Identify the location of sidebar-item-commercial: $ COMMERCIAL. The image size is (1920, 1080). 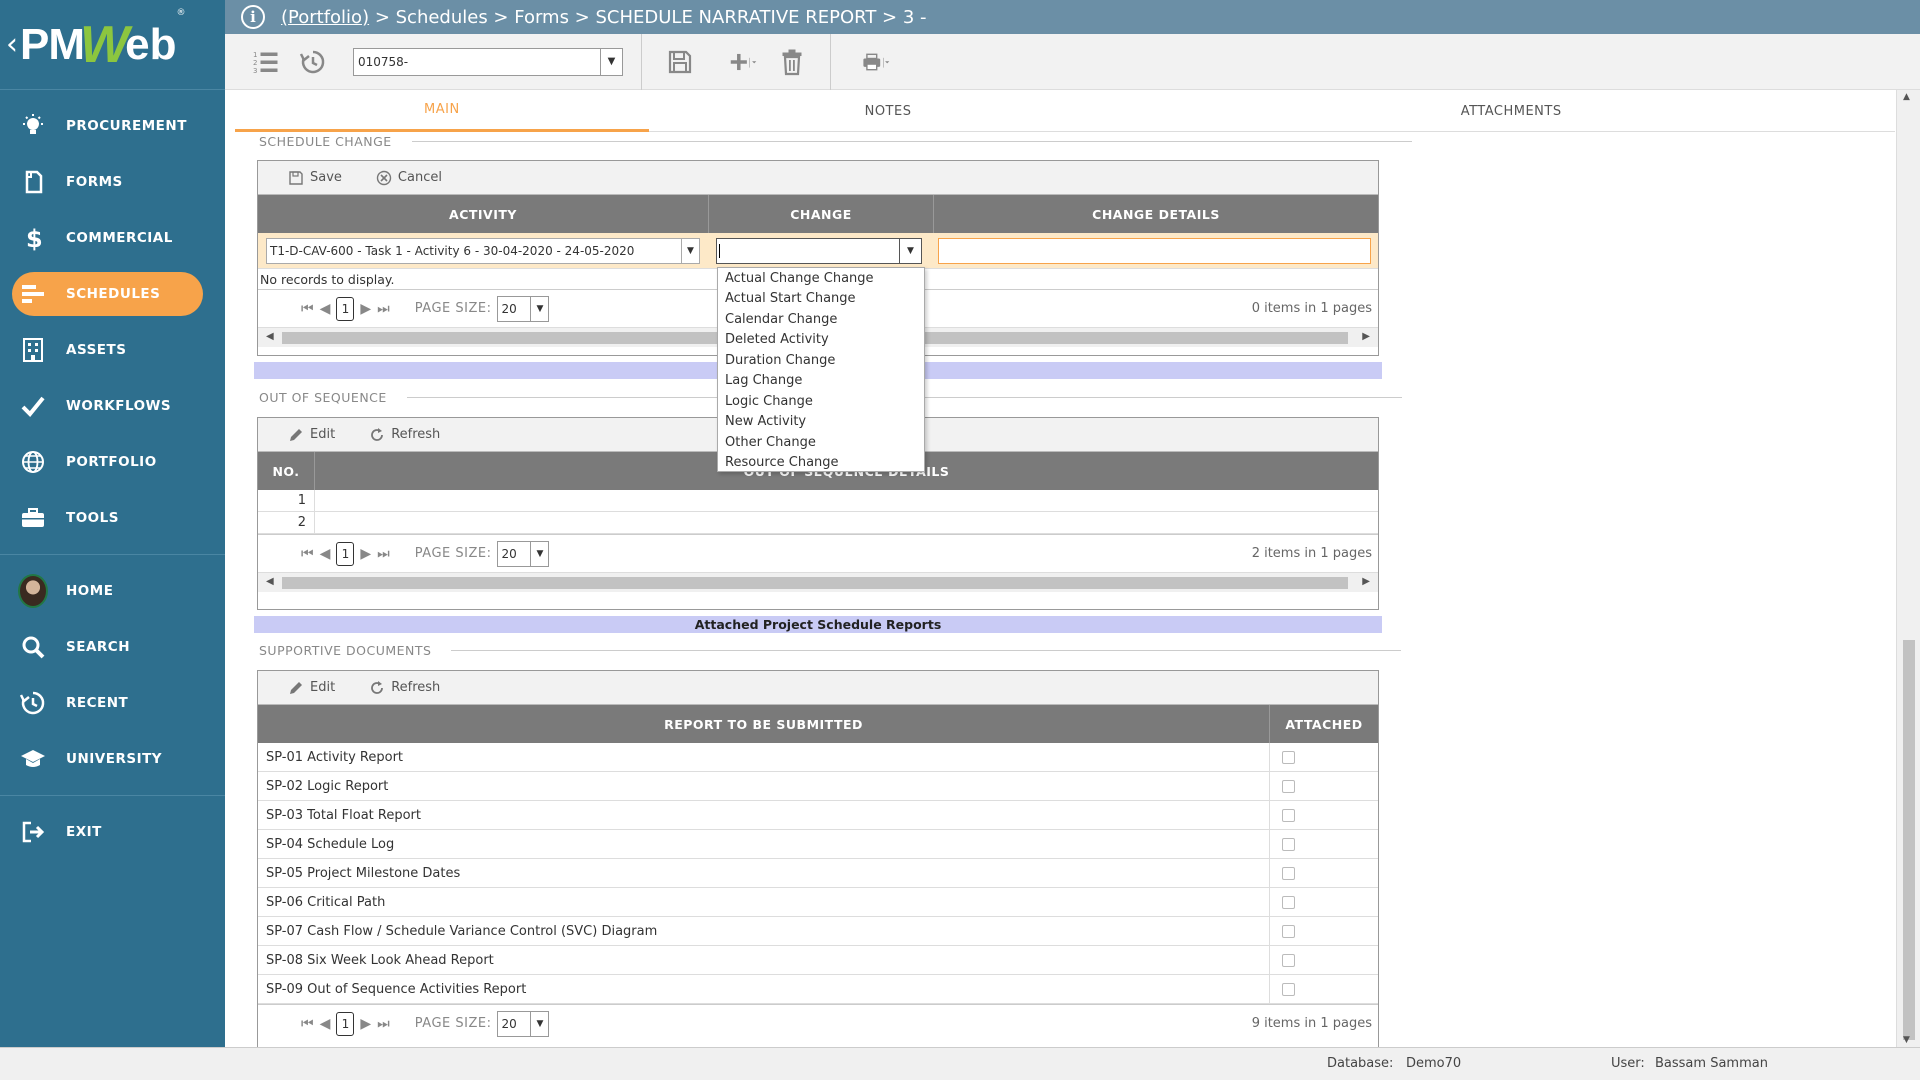
(112, 238).